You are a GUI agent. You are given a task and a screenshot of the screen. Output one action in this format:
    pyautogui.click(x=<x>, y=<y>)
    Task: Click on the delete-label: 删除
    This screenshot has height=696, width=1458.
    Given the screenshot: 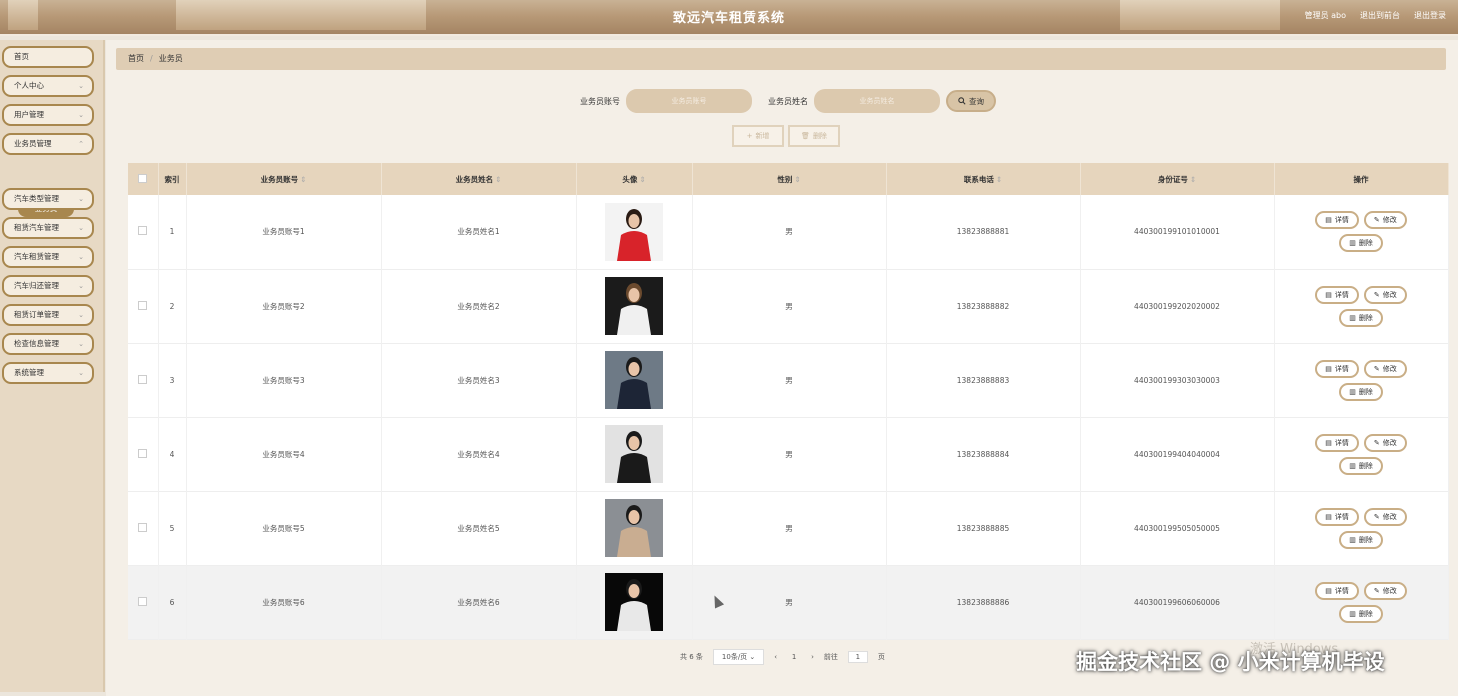 What is the action you would take?
    pyautogui.click(x=1365, y=317)
    